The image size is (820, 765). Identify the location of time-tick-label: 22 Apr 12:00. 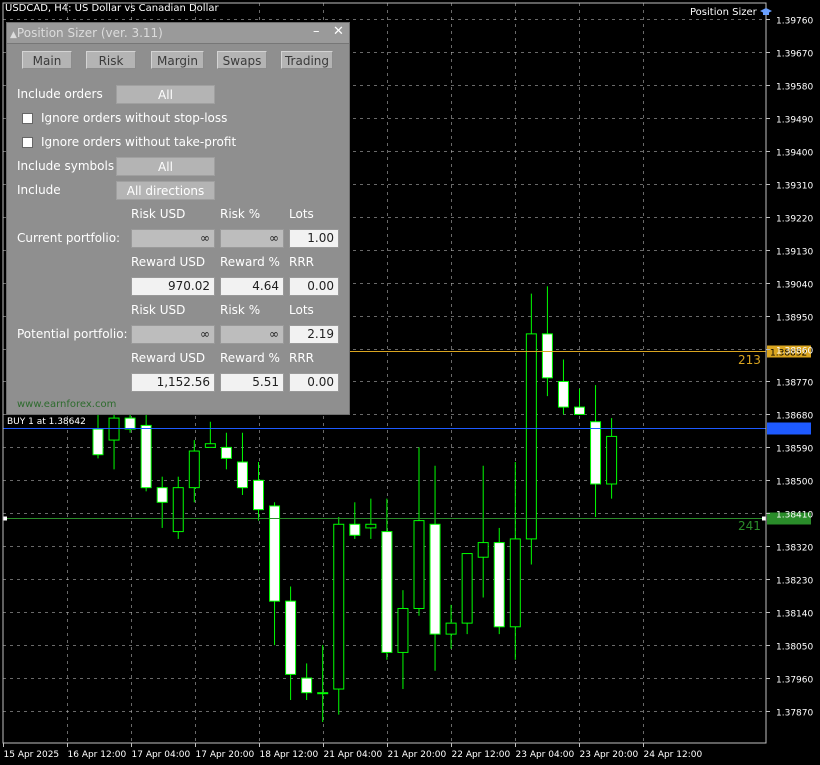
(481, 755).